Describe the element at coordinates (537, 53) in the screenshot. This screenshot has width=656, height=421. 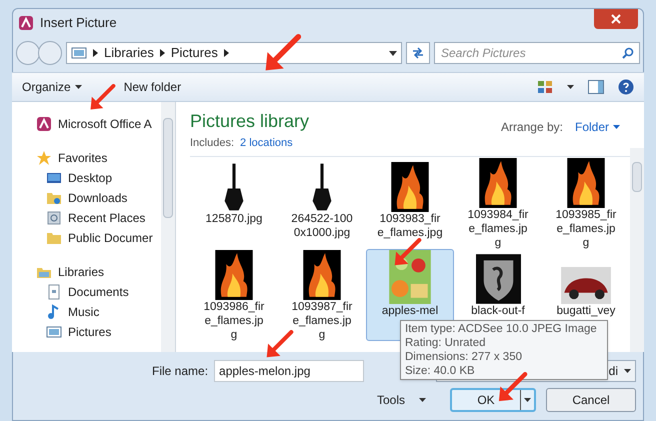
I see `search-field: Search Pictures` at that location.